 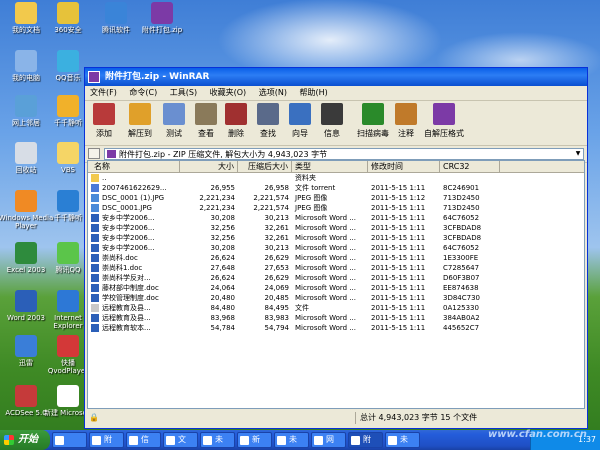 What do you see at coordinates (104, 114) in the screenshot?
I see `add-icon` at bounding box center [104, 114].